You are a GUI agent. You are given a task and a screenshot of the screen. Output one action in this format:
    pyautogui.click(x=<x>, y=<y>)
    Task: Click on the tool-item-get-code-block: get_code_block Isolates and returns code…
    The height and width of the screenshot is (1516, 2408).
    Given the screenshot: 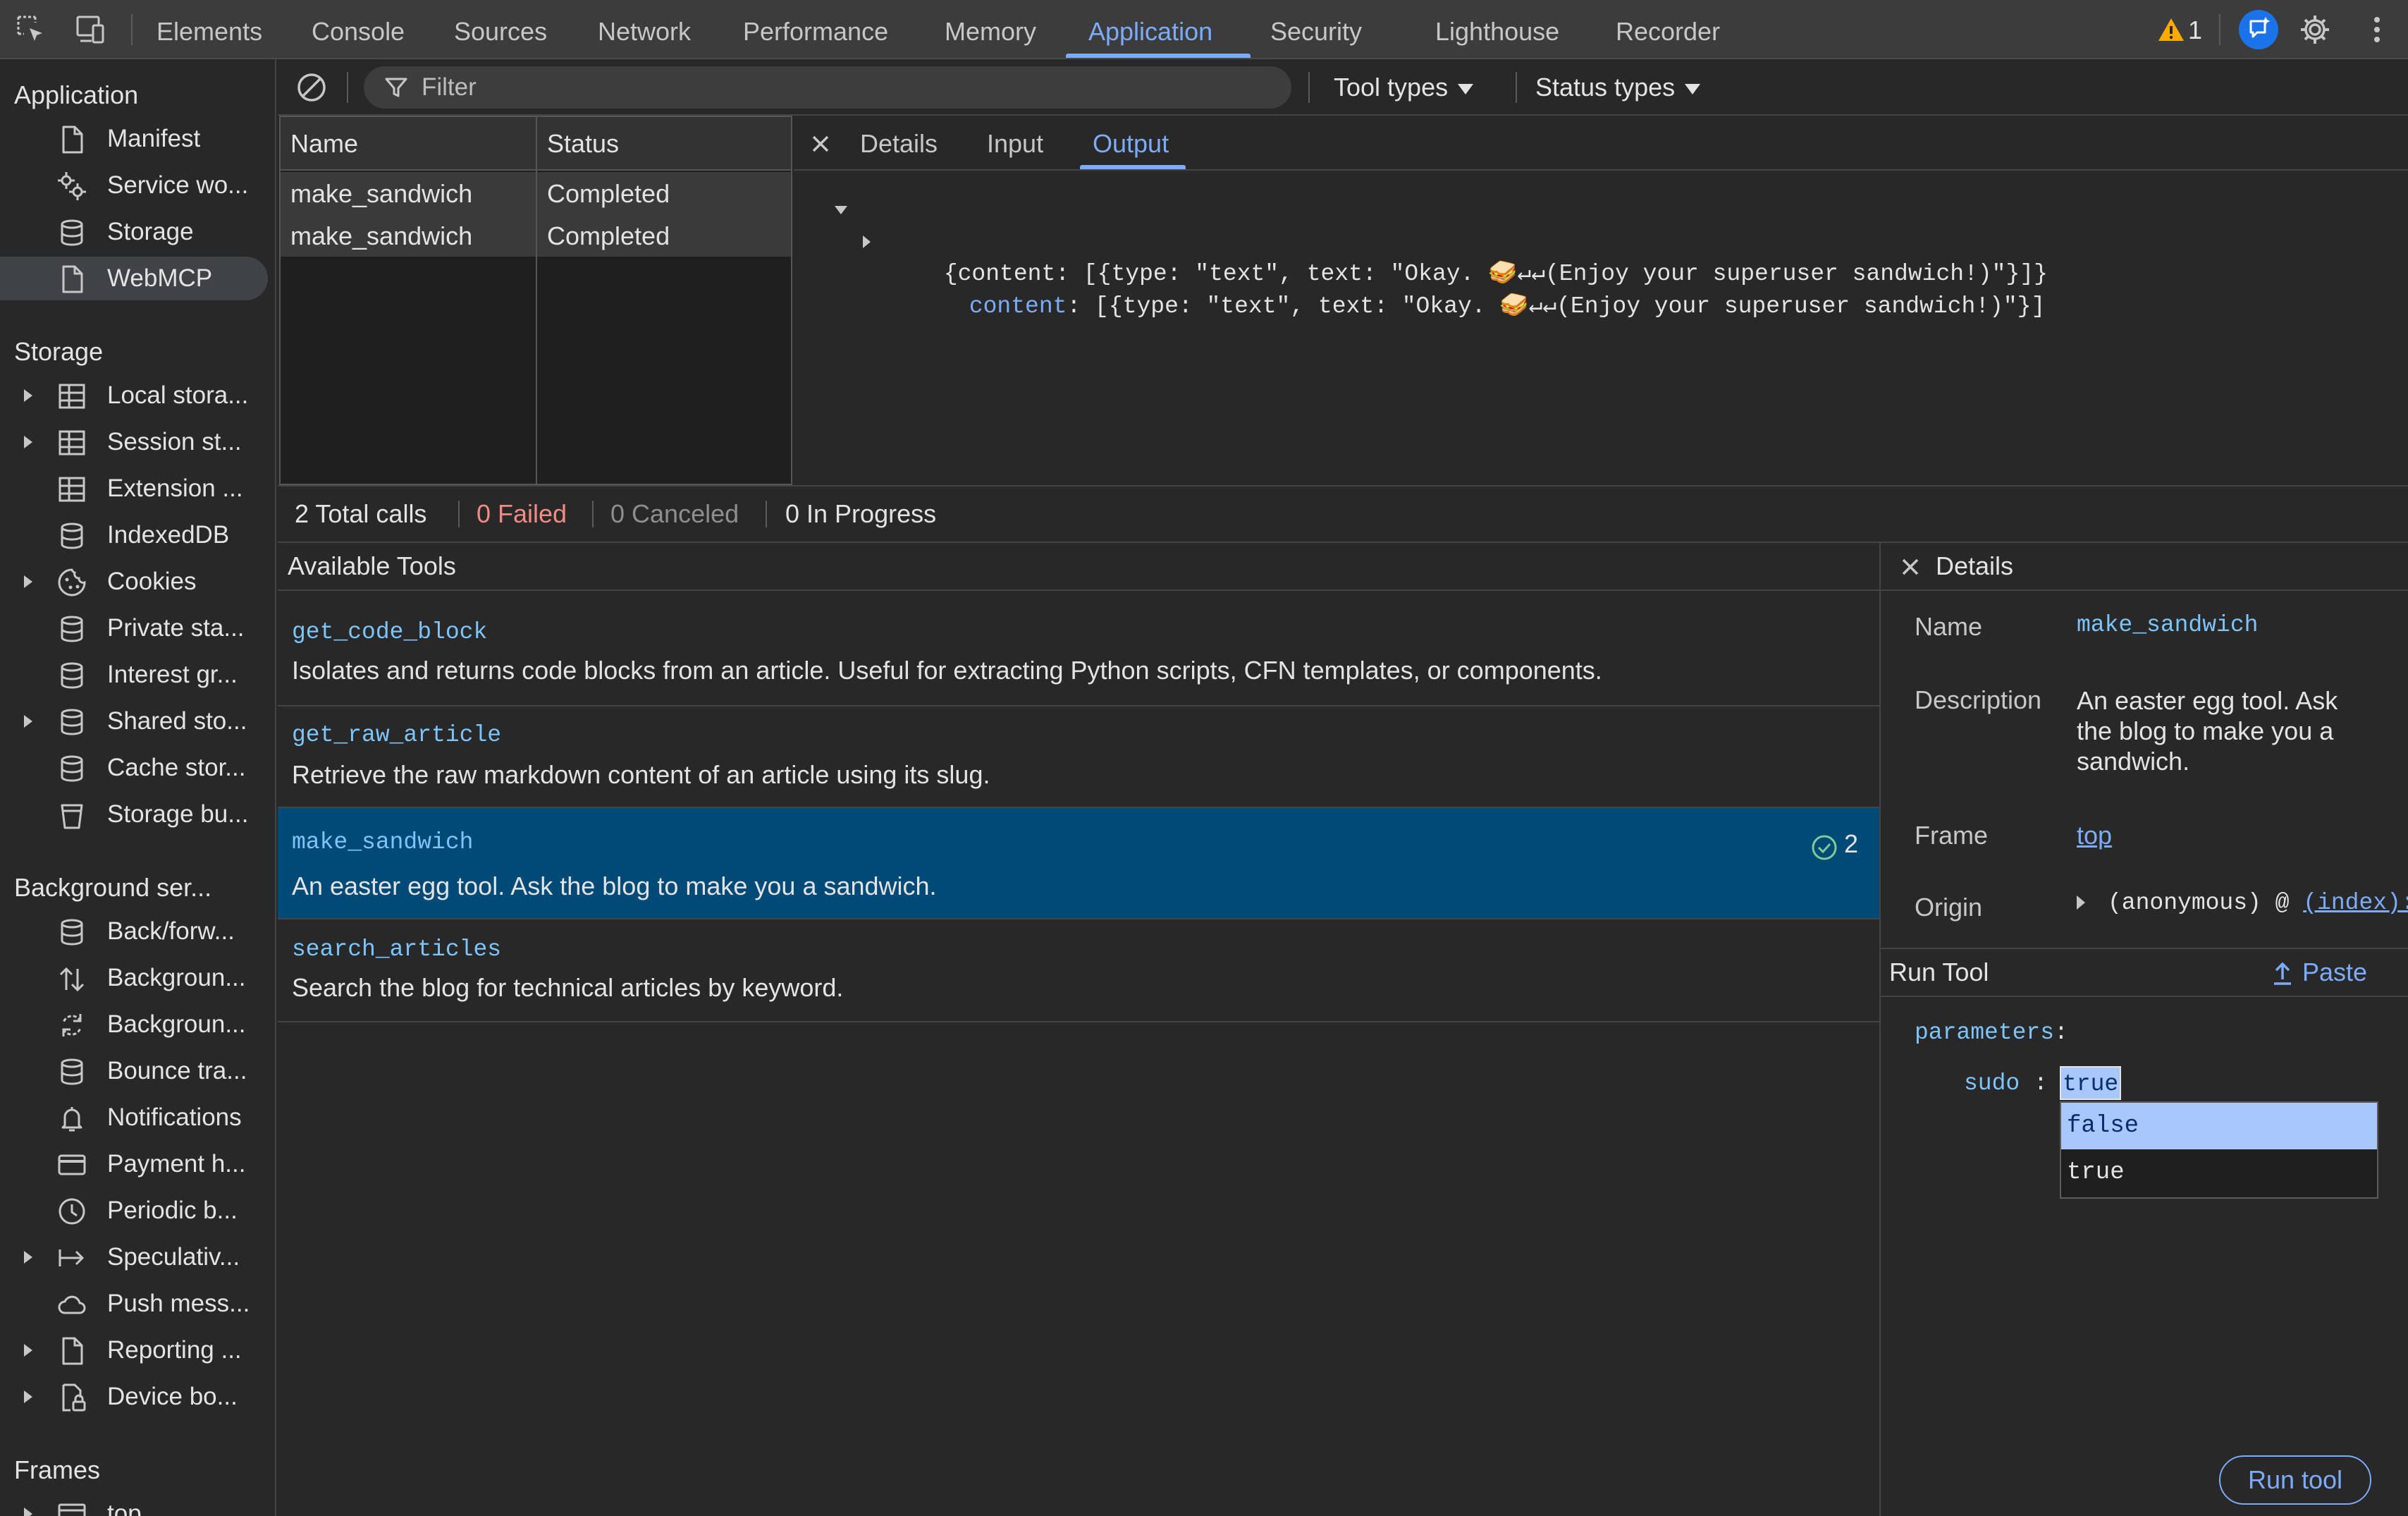 What is the action you would take?
    pyautogui.click(x=1078, y=649)
    